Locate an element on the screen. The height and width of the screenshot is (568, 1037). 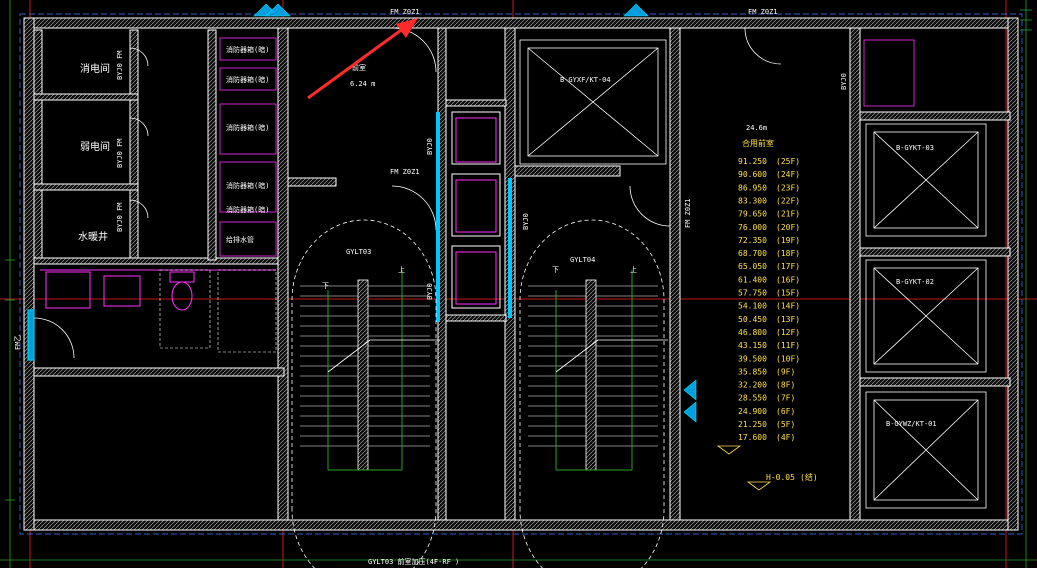
level-elevation: 68.700 is located at coordinates (752, 253).